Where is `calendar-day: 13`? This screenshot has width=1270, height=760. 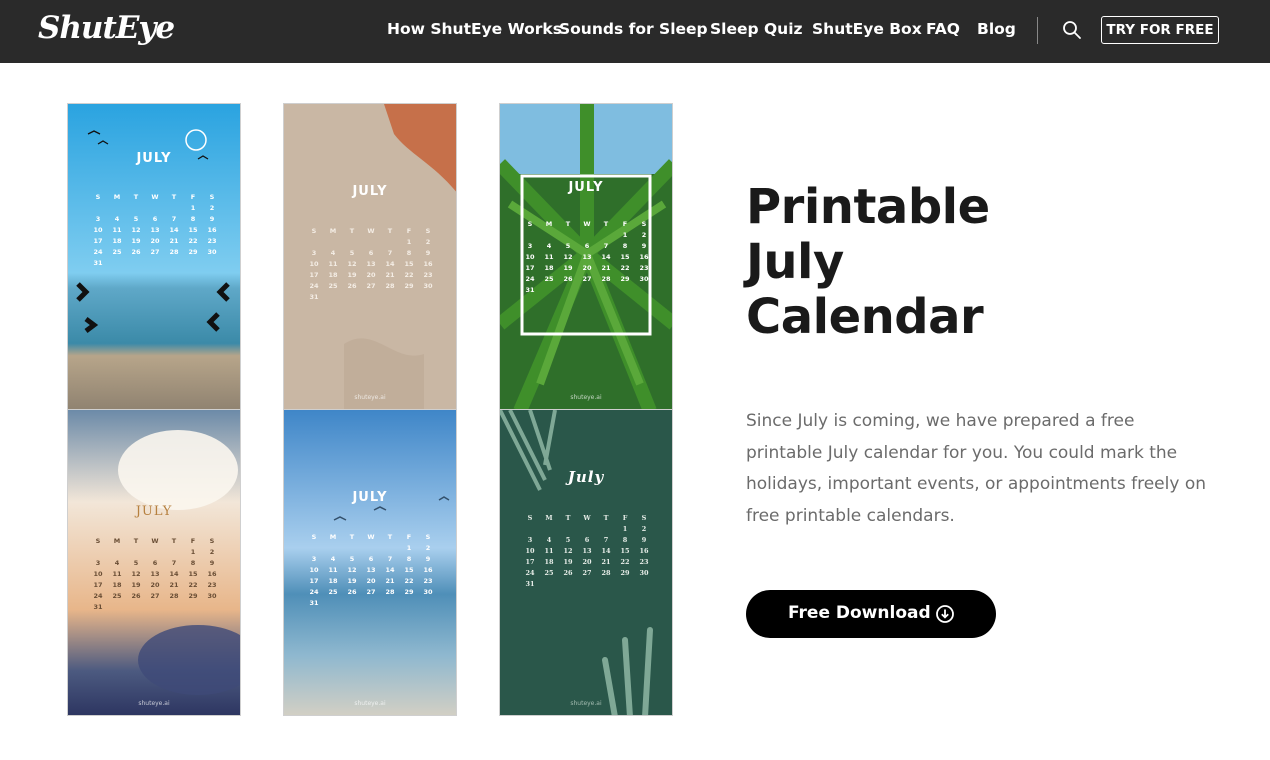
calendar-day: 13 is located at coordinates (155, 574).